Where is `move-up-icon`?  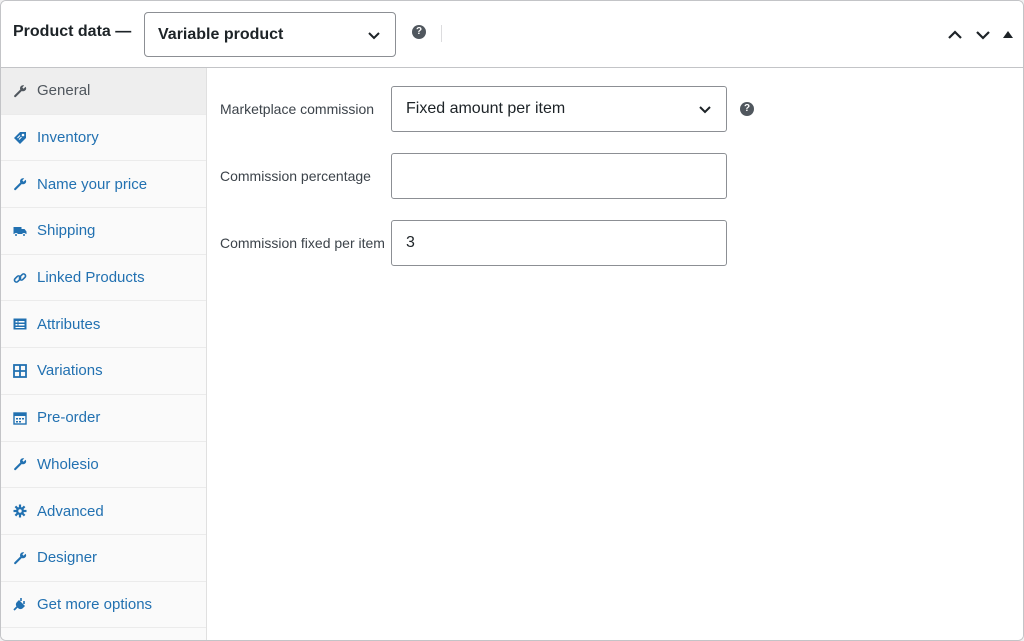 move-up-icon is located at coordinates (955, 35).